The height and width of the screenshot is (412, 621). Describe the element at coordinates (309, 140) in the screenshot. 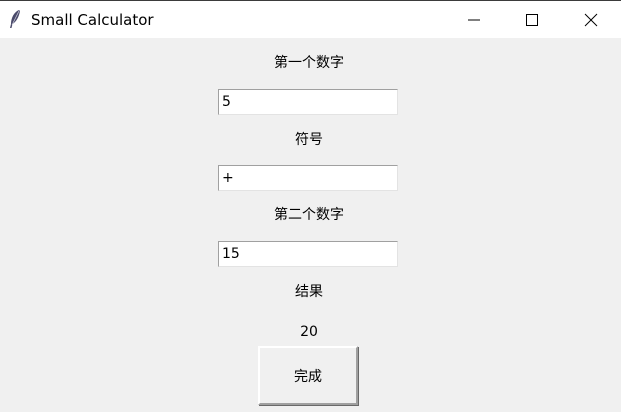

I see `operator-label: 符号` at that location.